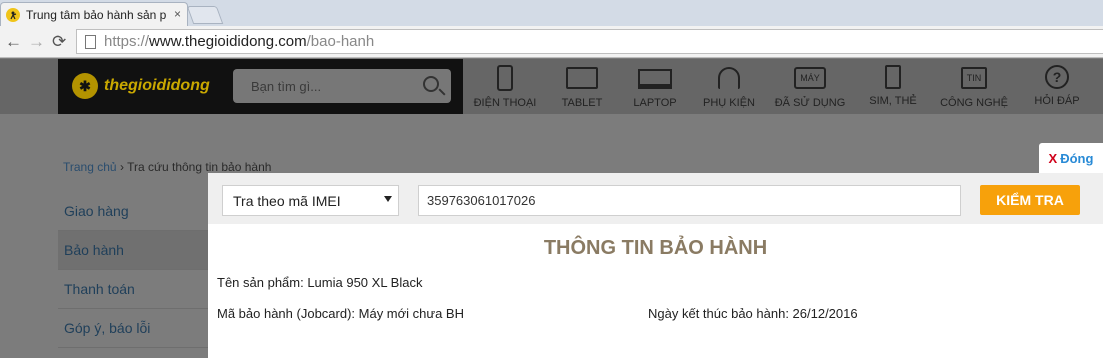 This screenshot has width=1103, height=358. What do you see at coordinates (388, 199) in the screenshot?
I see `chevron-down-icon` at bounding box center [388, 199].